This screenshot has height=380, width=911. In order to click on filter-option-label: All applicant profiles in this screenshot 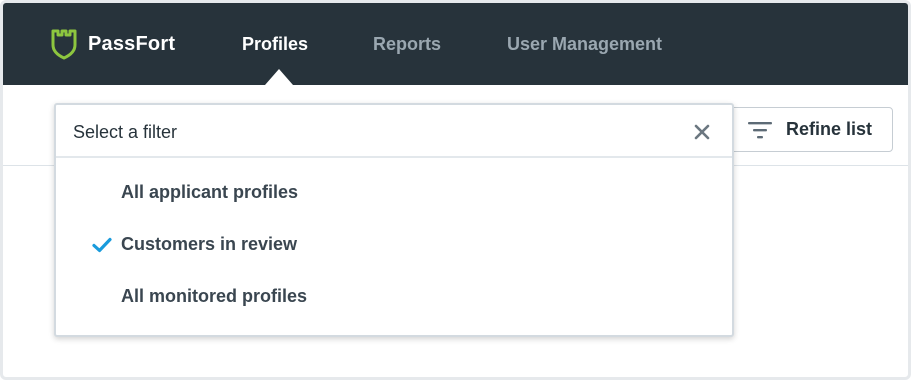, I will do `click(210, 192)`.